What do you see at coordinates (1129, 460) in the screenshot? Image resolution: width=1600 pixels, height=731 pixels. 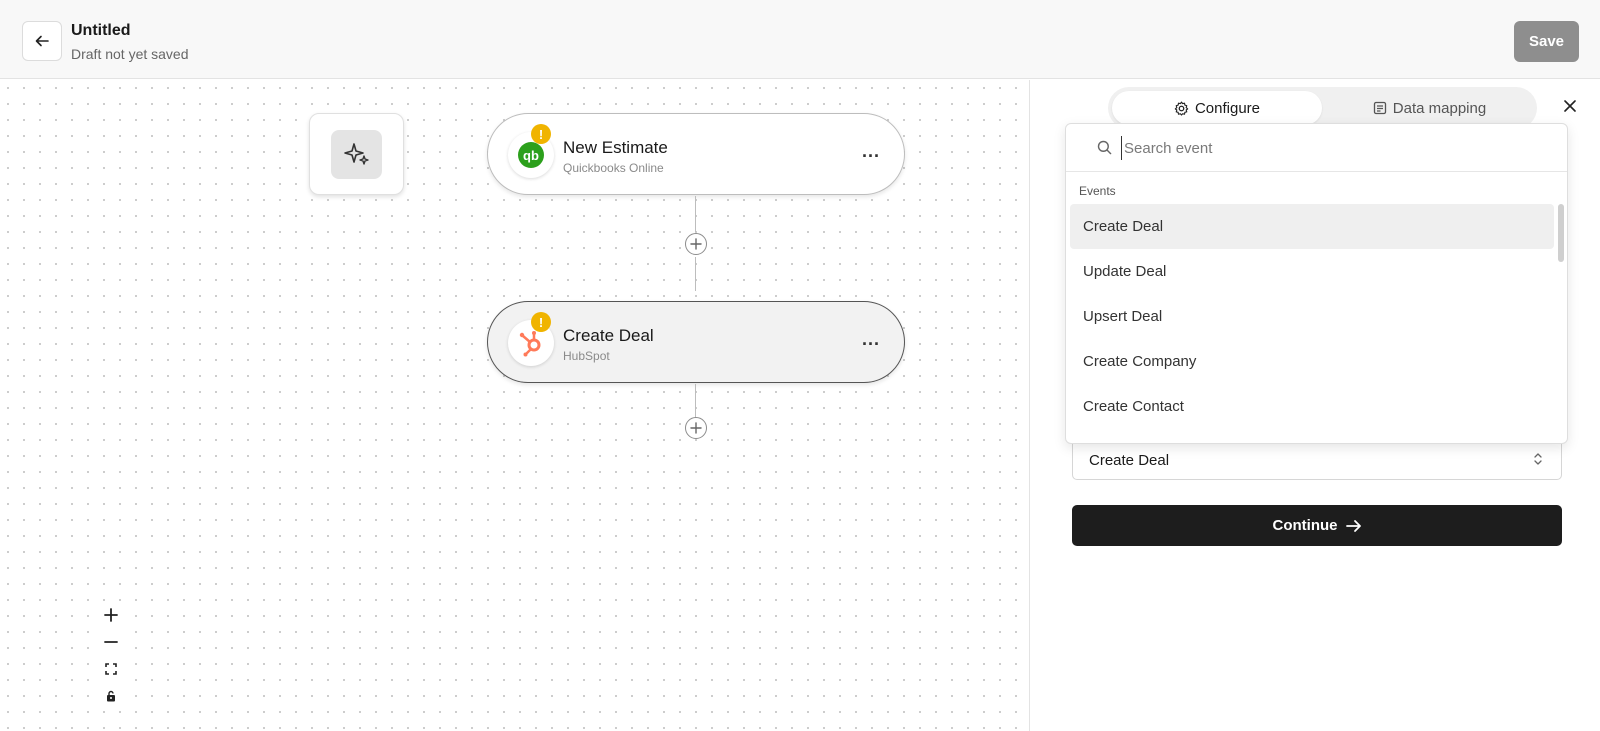 I see `selected-event: Create Deal` at bounding box center [1129, 460].